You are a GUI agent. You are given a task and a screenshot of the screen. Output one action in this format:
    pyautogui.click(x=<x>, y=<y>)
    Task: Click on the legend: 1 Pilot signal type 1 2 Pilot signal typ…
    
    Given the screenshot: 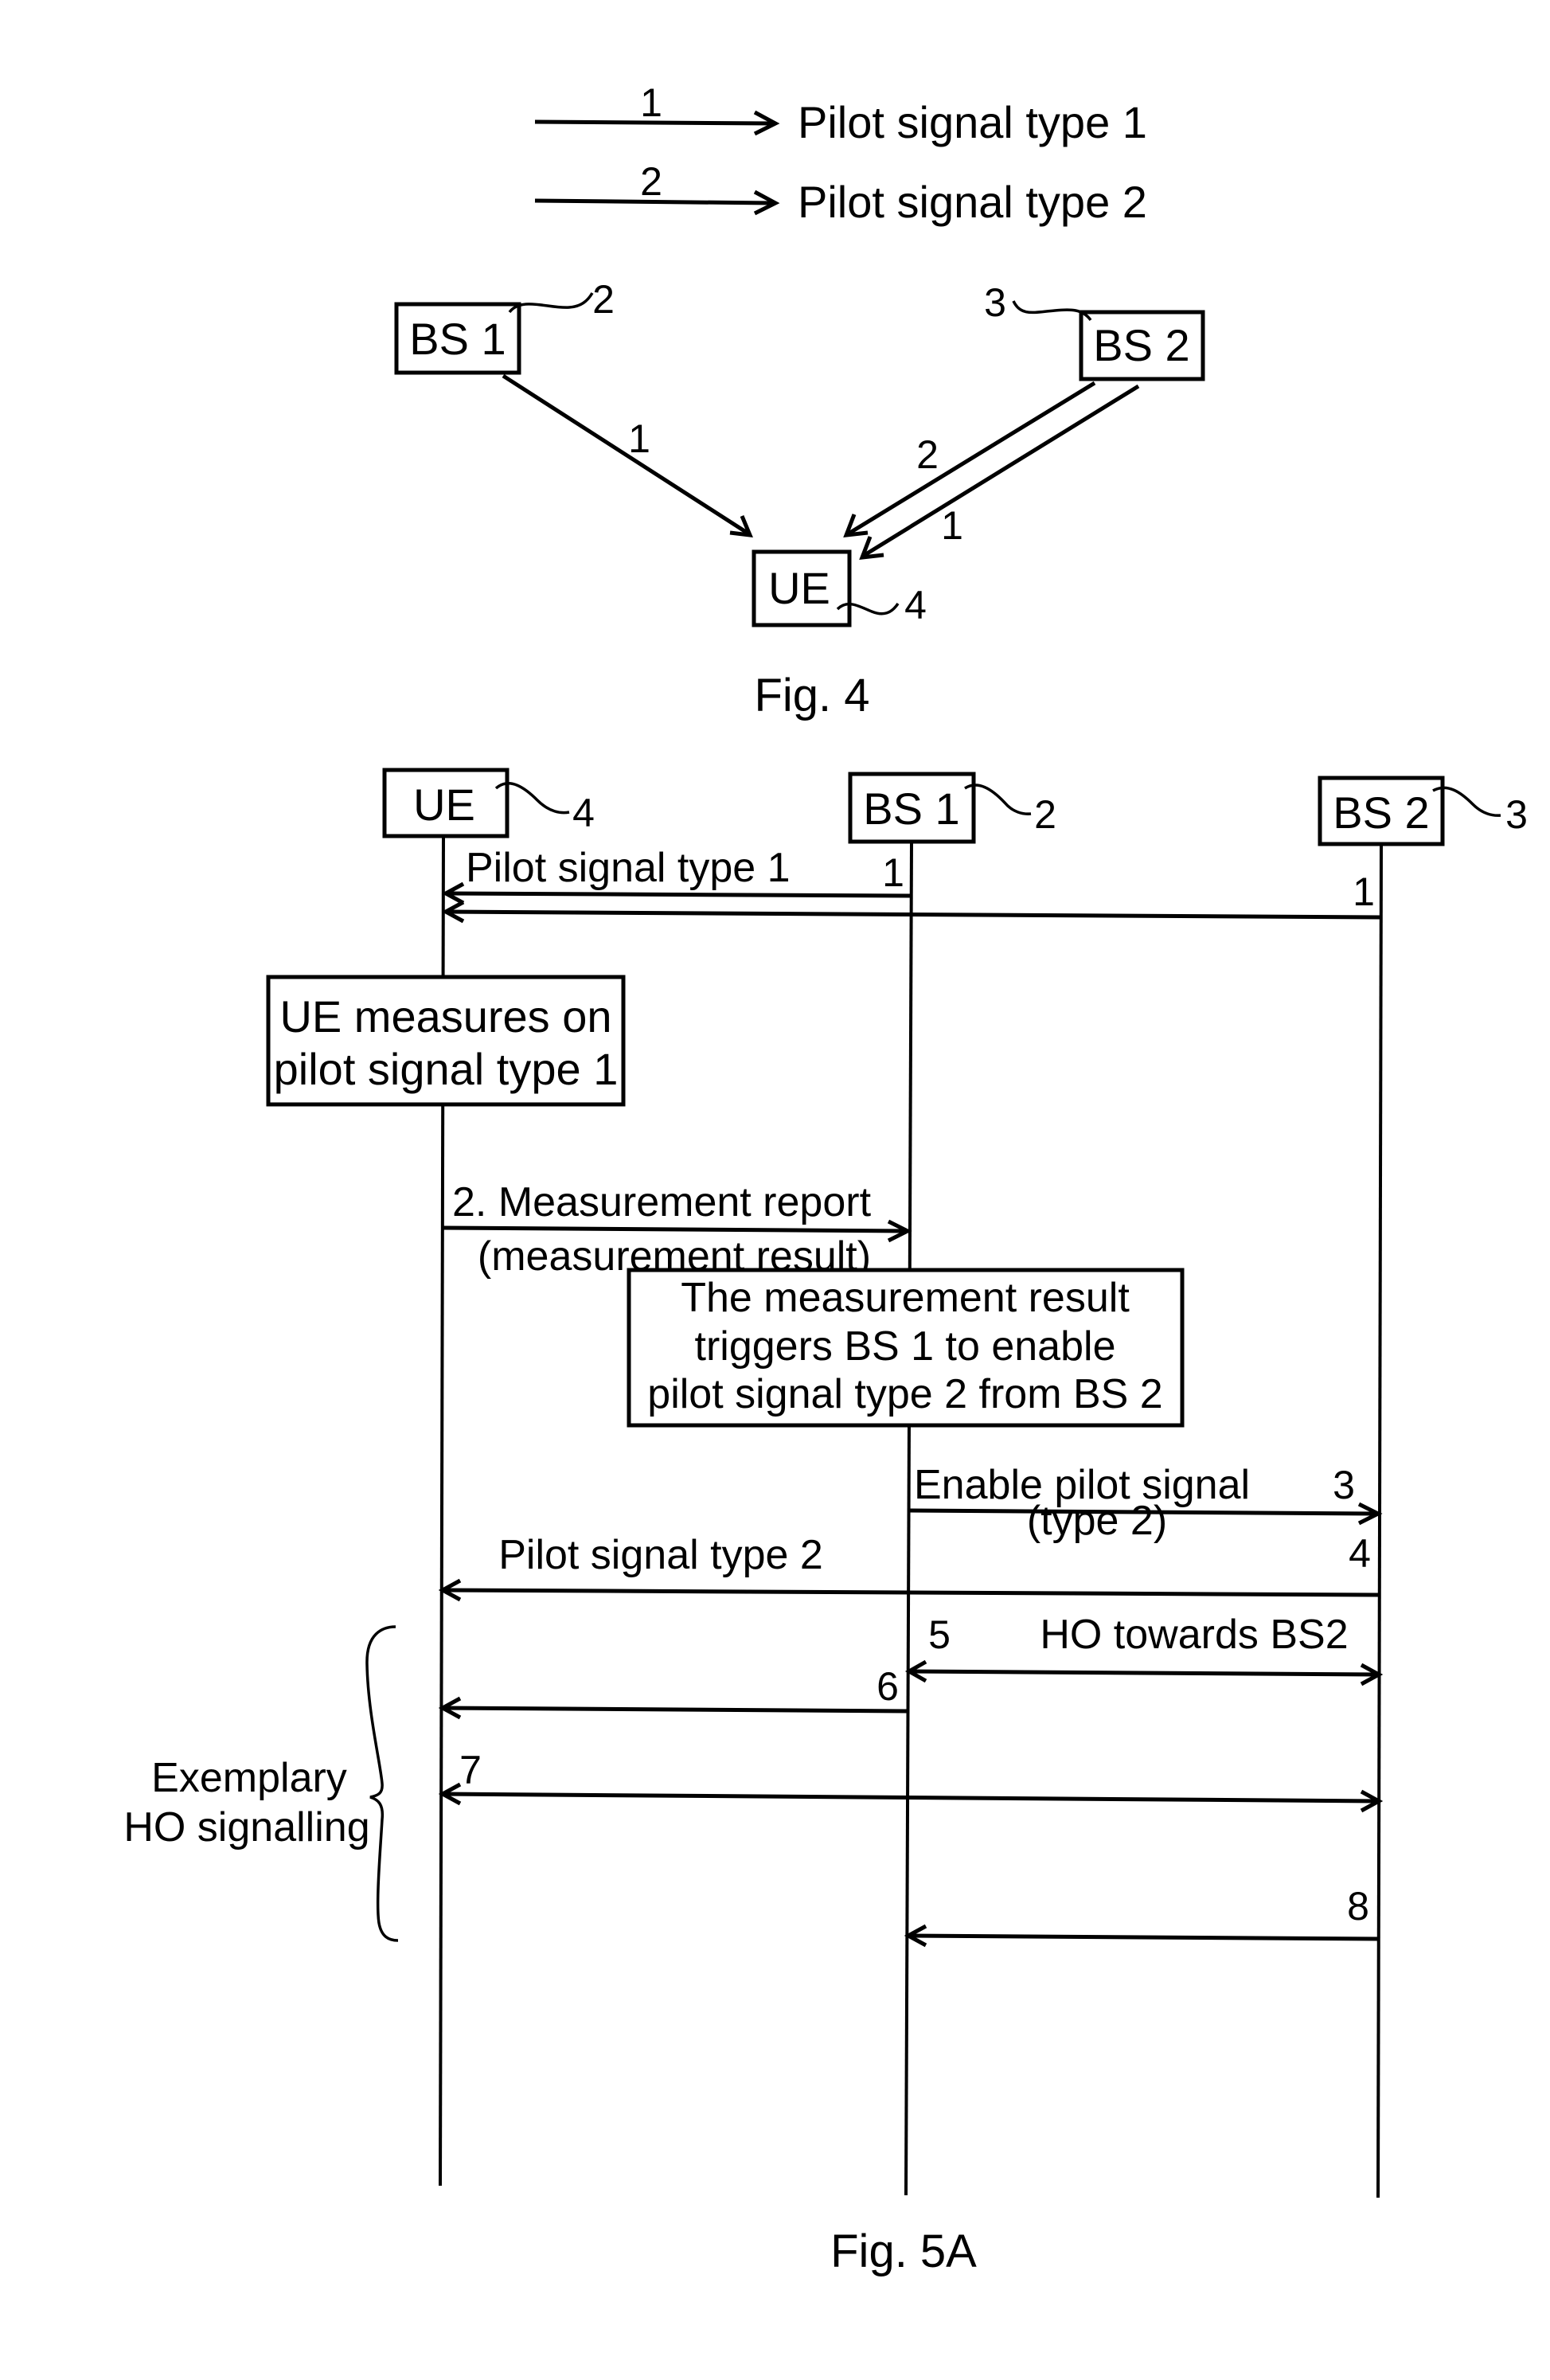 What is the action you would take?
    pyautogui.click(x=840, y=153)
    